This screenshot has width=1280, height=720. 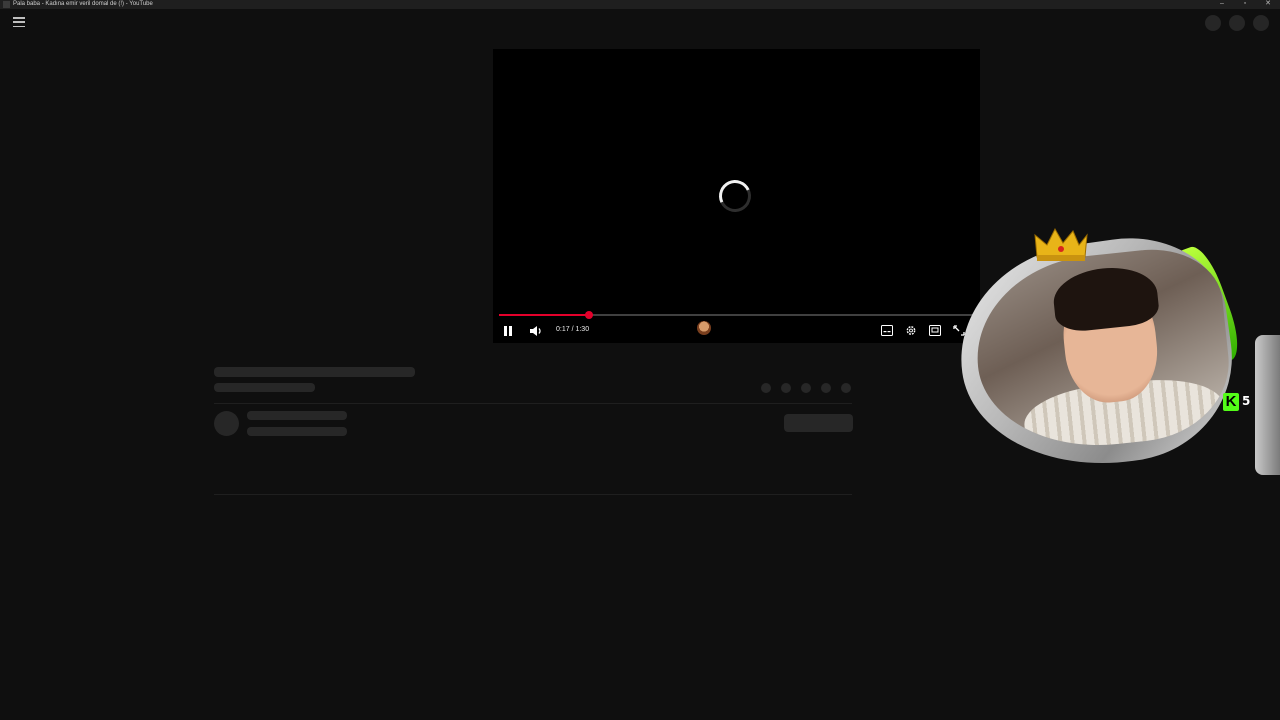 What do you see at coordinates (297, 415) in the screenshot?
I see `channel-name-skeleton` at bounding box center [297, 415].